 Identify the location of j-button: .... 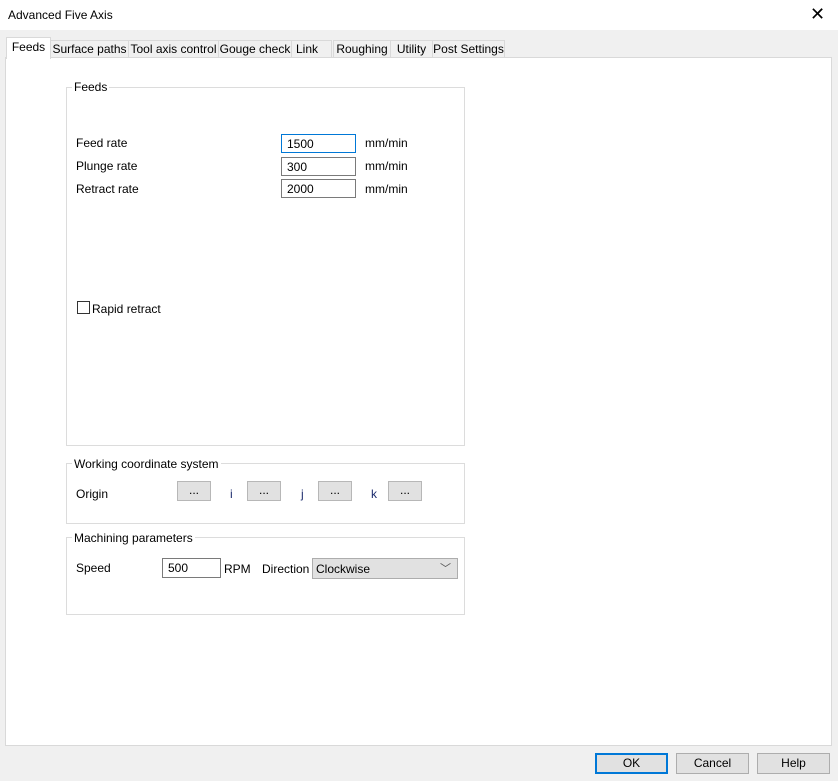
(335, 491).